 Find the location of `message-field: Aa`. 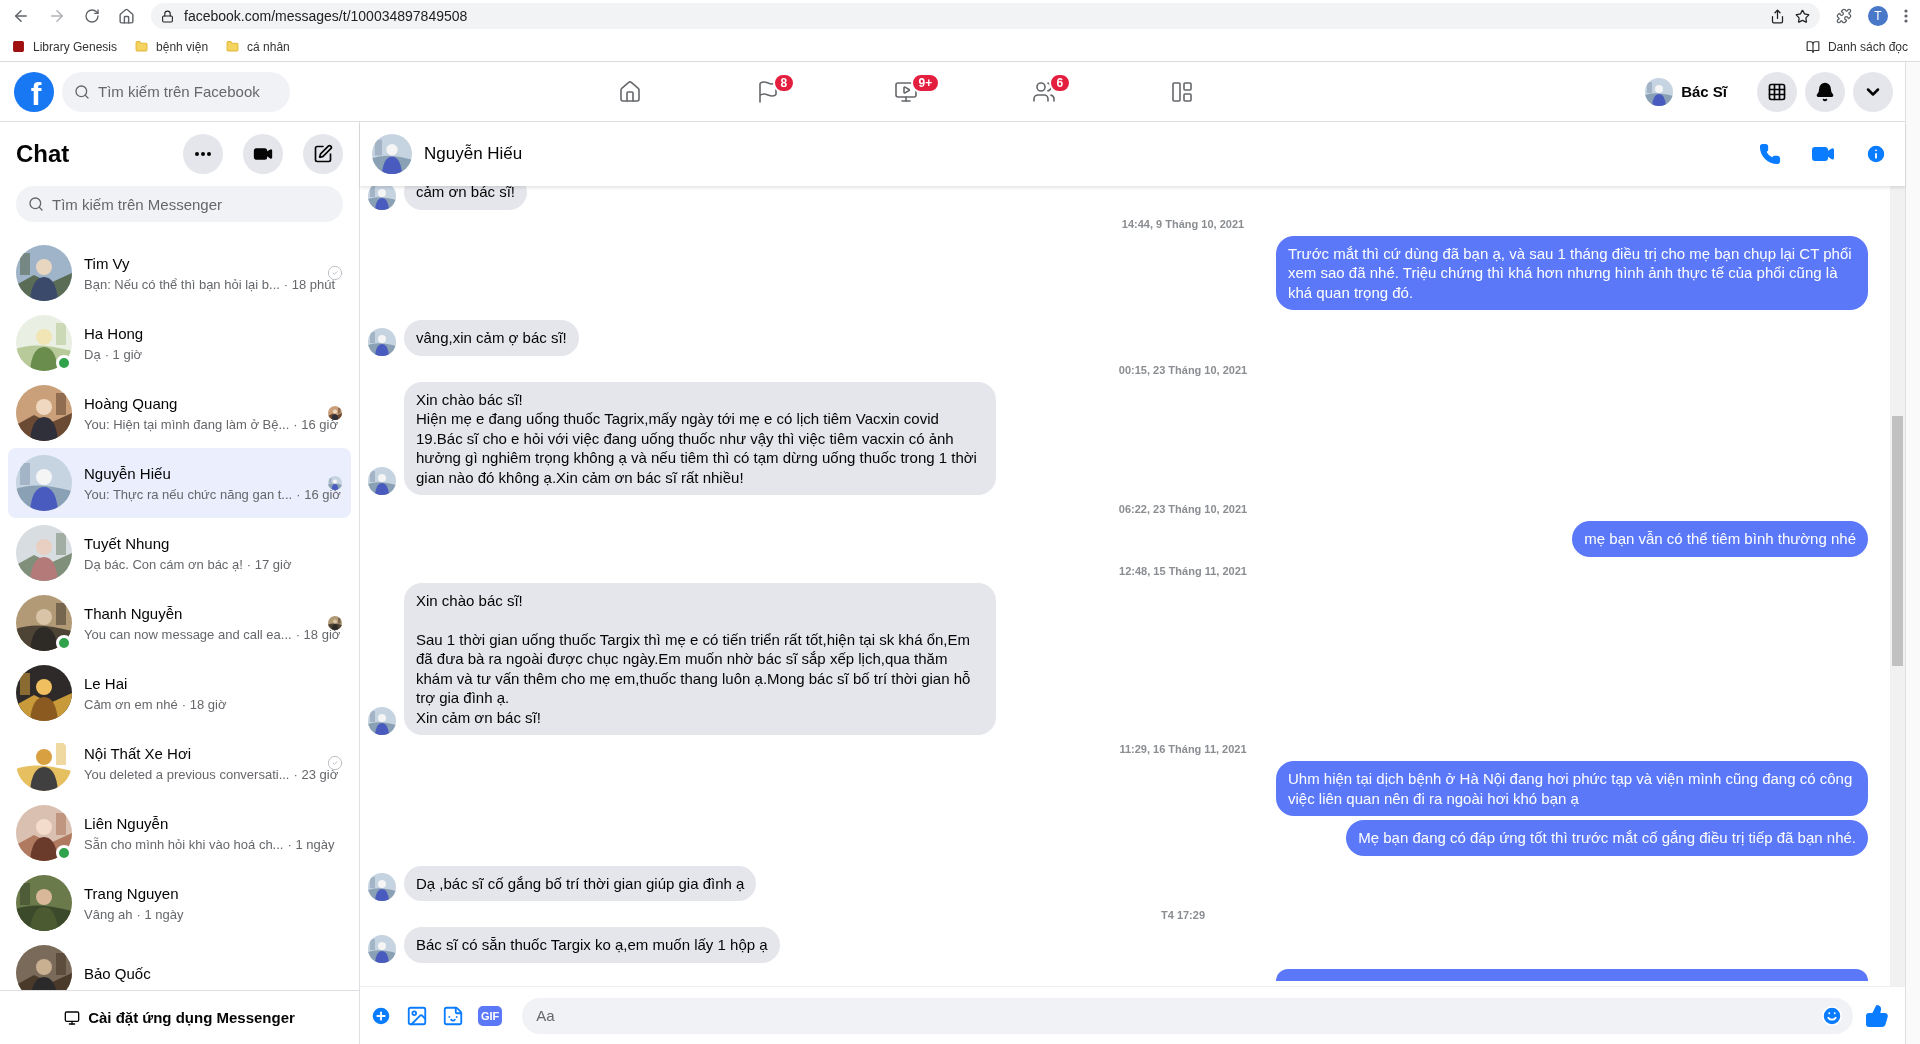

message-field: Aa is located at coordinates (1187, 1015).